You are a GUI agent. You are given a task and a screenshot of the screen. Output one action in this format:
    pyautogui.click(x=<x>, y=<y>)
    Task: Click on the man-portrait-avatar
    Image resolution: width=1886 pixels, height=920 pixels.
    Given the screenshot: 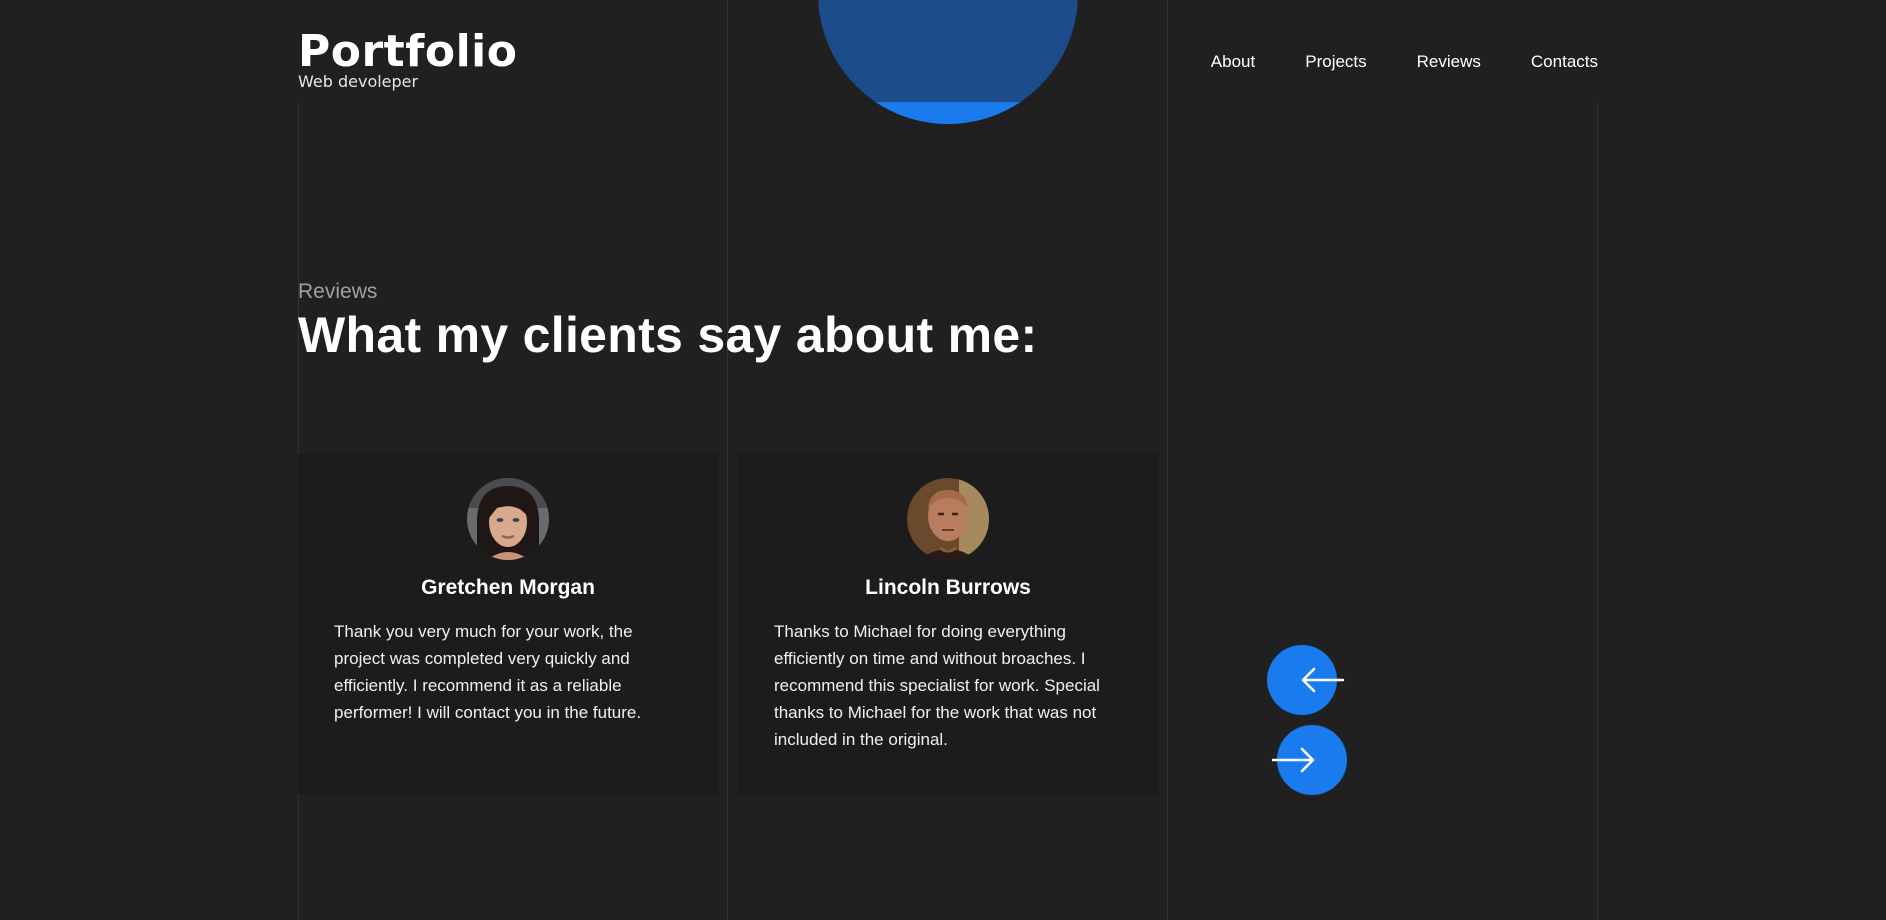 What is the action you would take?
    pyautogui.click(x=948, y=519)
    